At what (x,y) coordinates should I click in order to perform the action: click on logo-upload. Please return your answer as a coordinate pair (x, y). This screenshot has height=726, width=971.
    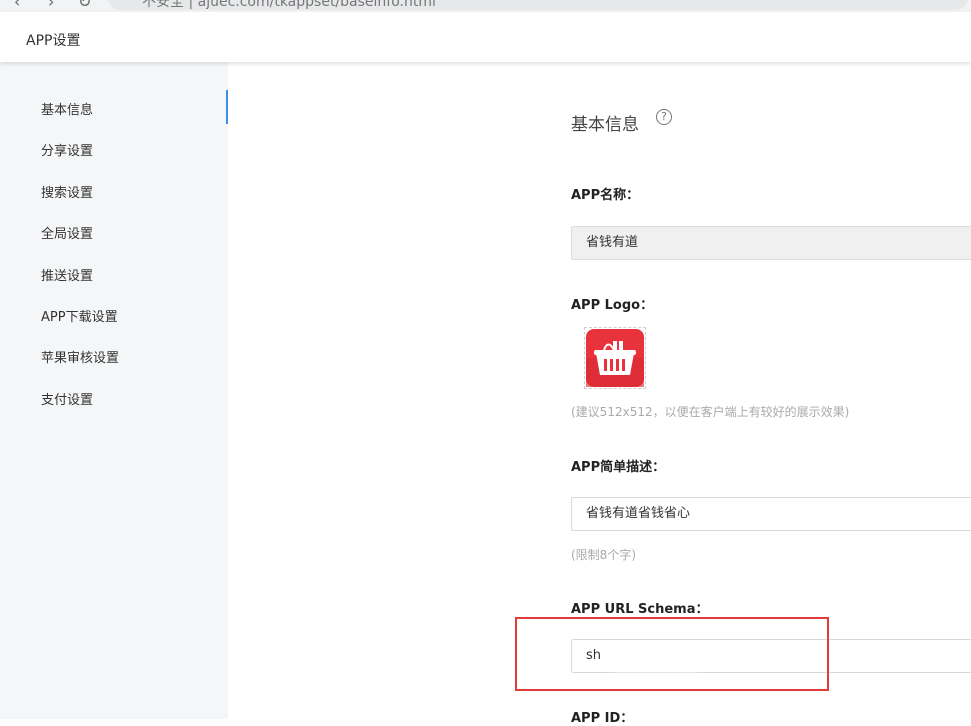
    Looking at the image, I should click on (615, 358).